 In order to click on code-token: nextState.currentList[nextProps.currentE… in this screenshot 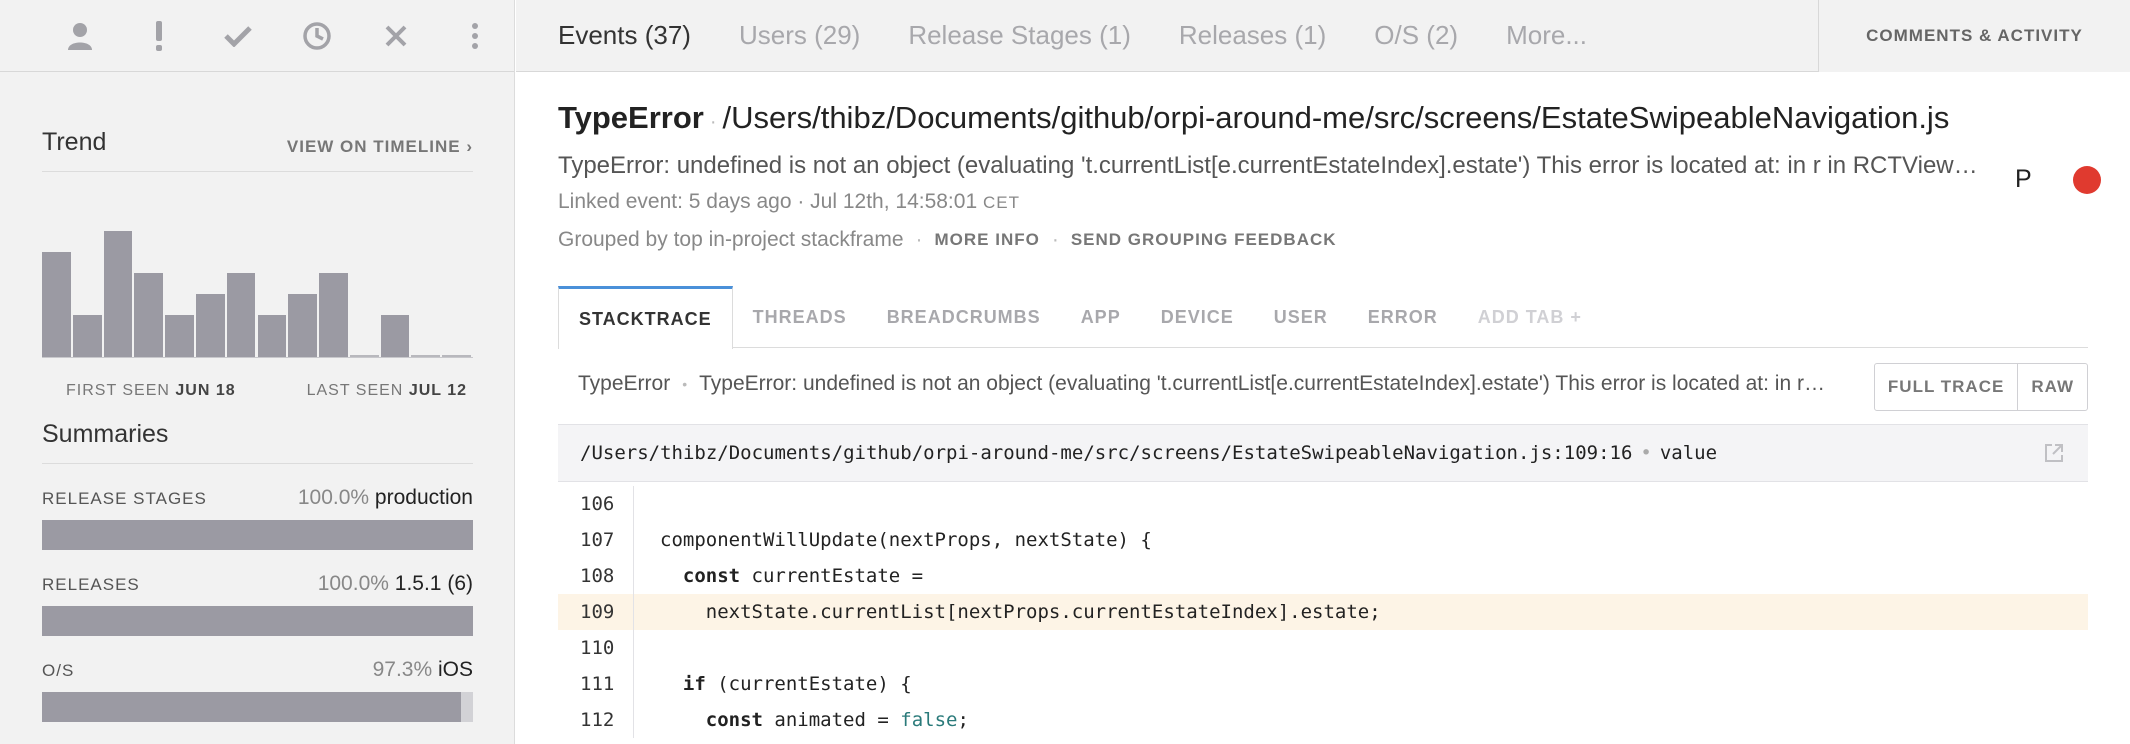, I will do `click(1020, 612)`.